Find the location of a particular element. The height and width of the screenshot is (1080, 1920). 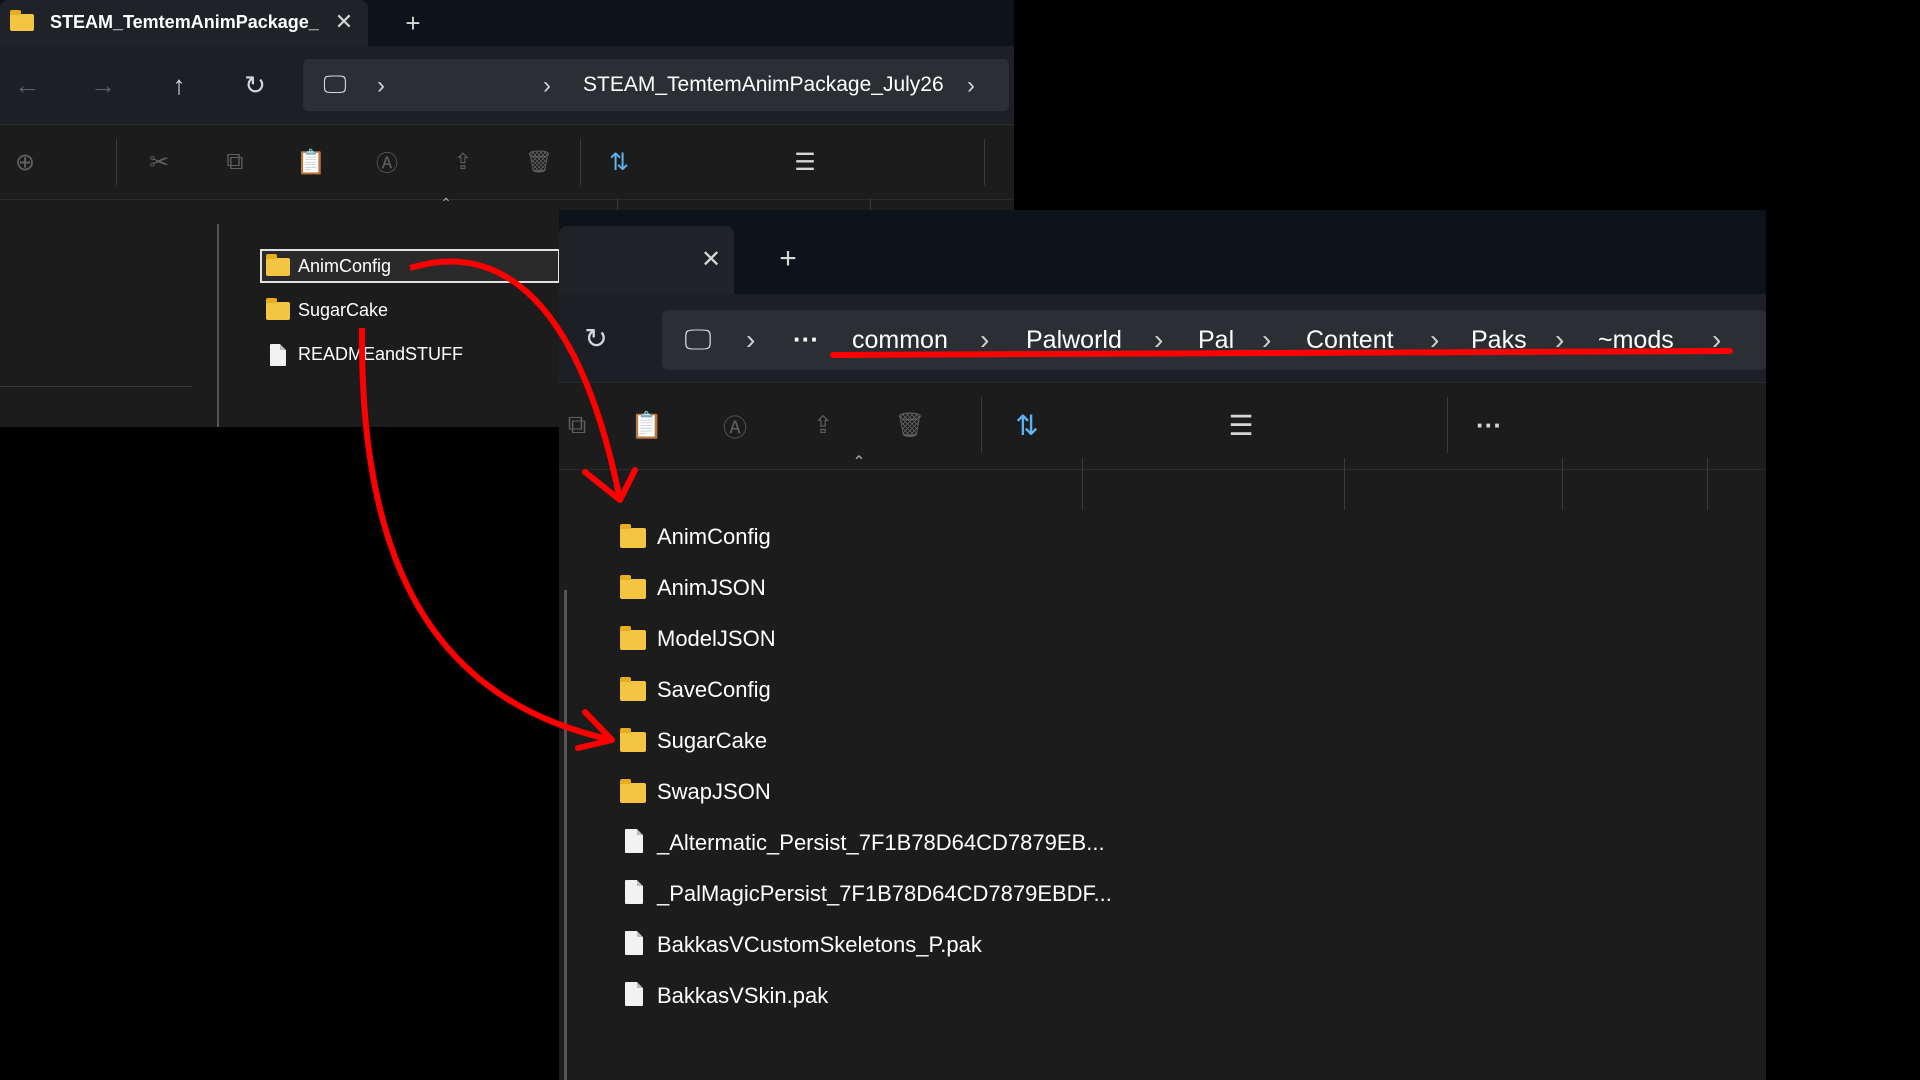

red-arrow-animconfig is located at coordinates (516, 379).